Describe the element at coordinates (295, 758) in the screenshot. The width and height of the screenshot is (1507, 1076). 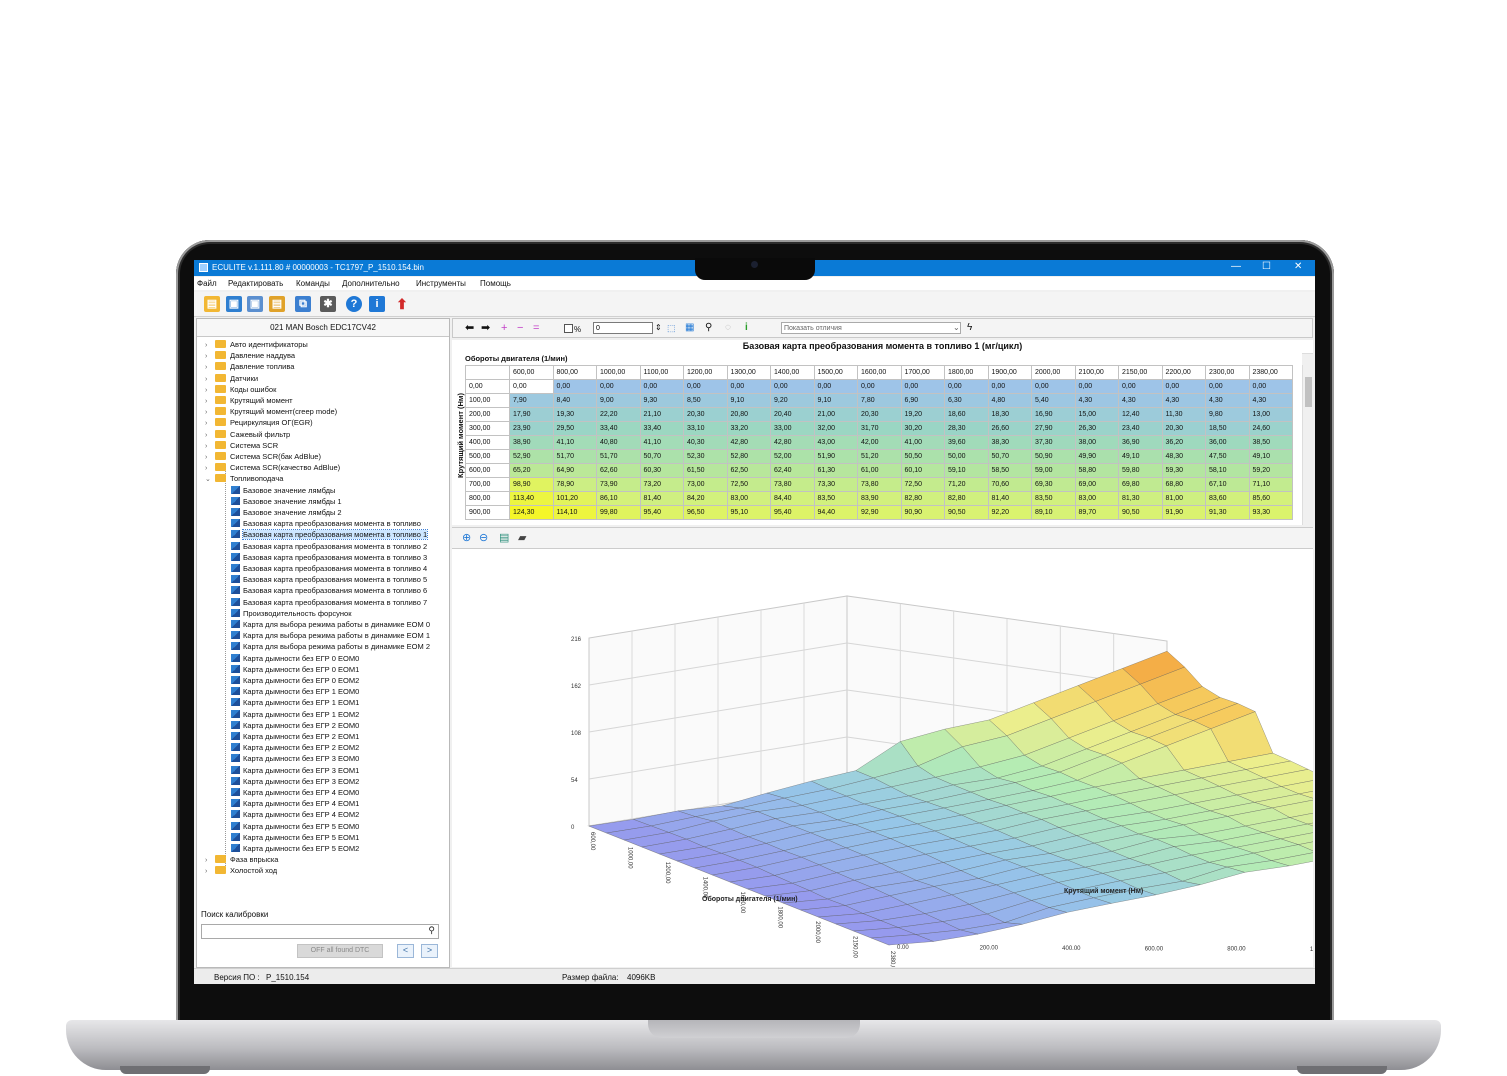
I see `tree-map-item: Карта дымности без ЕГР 3 EOM0` at that location.